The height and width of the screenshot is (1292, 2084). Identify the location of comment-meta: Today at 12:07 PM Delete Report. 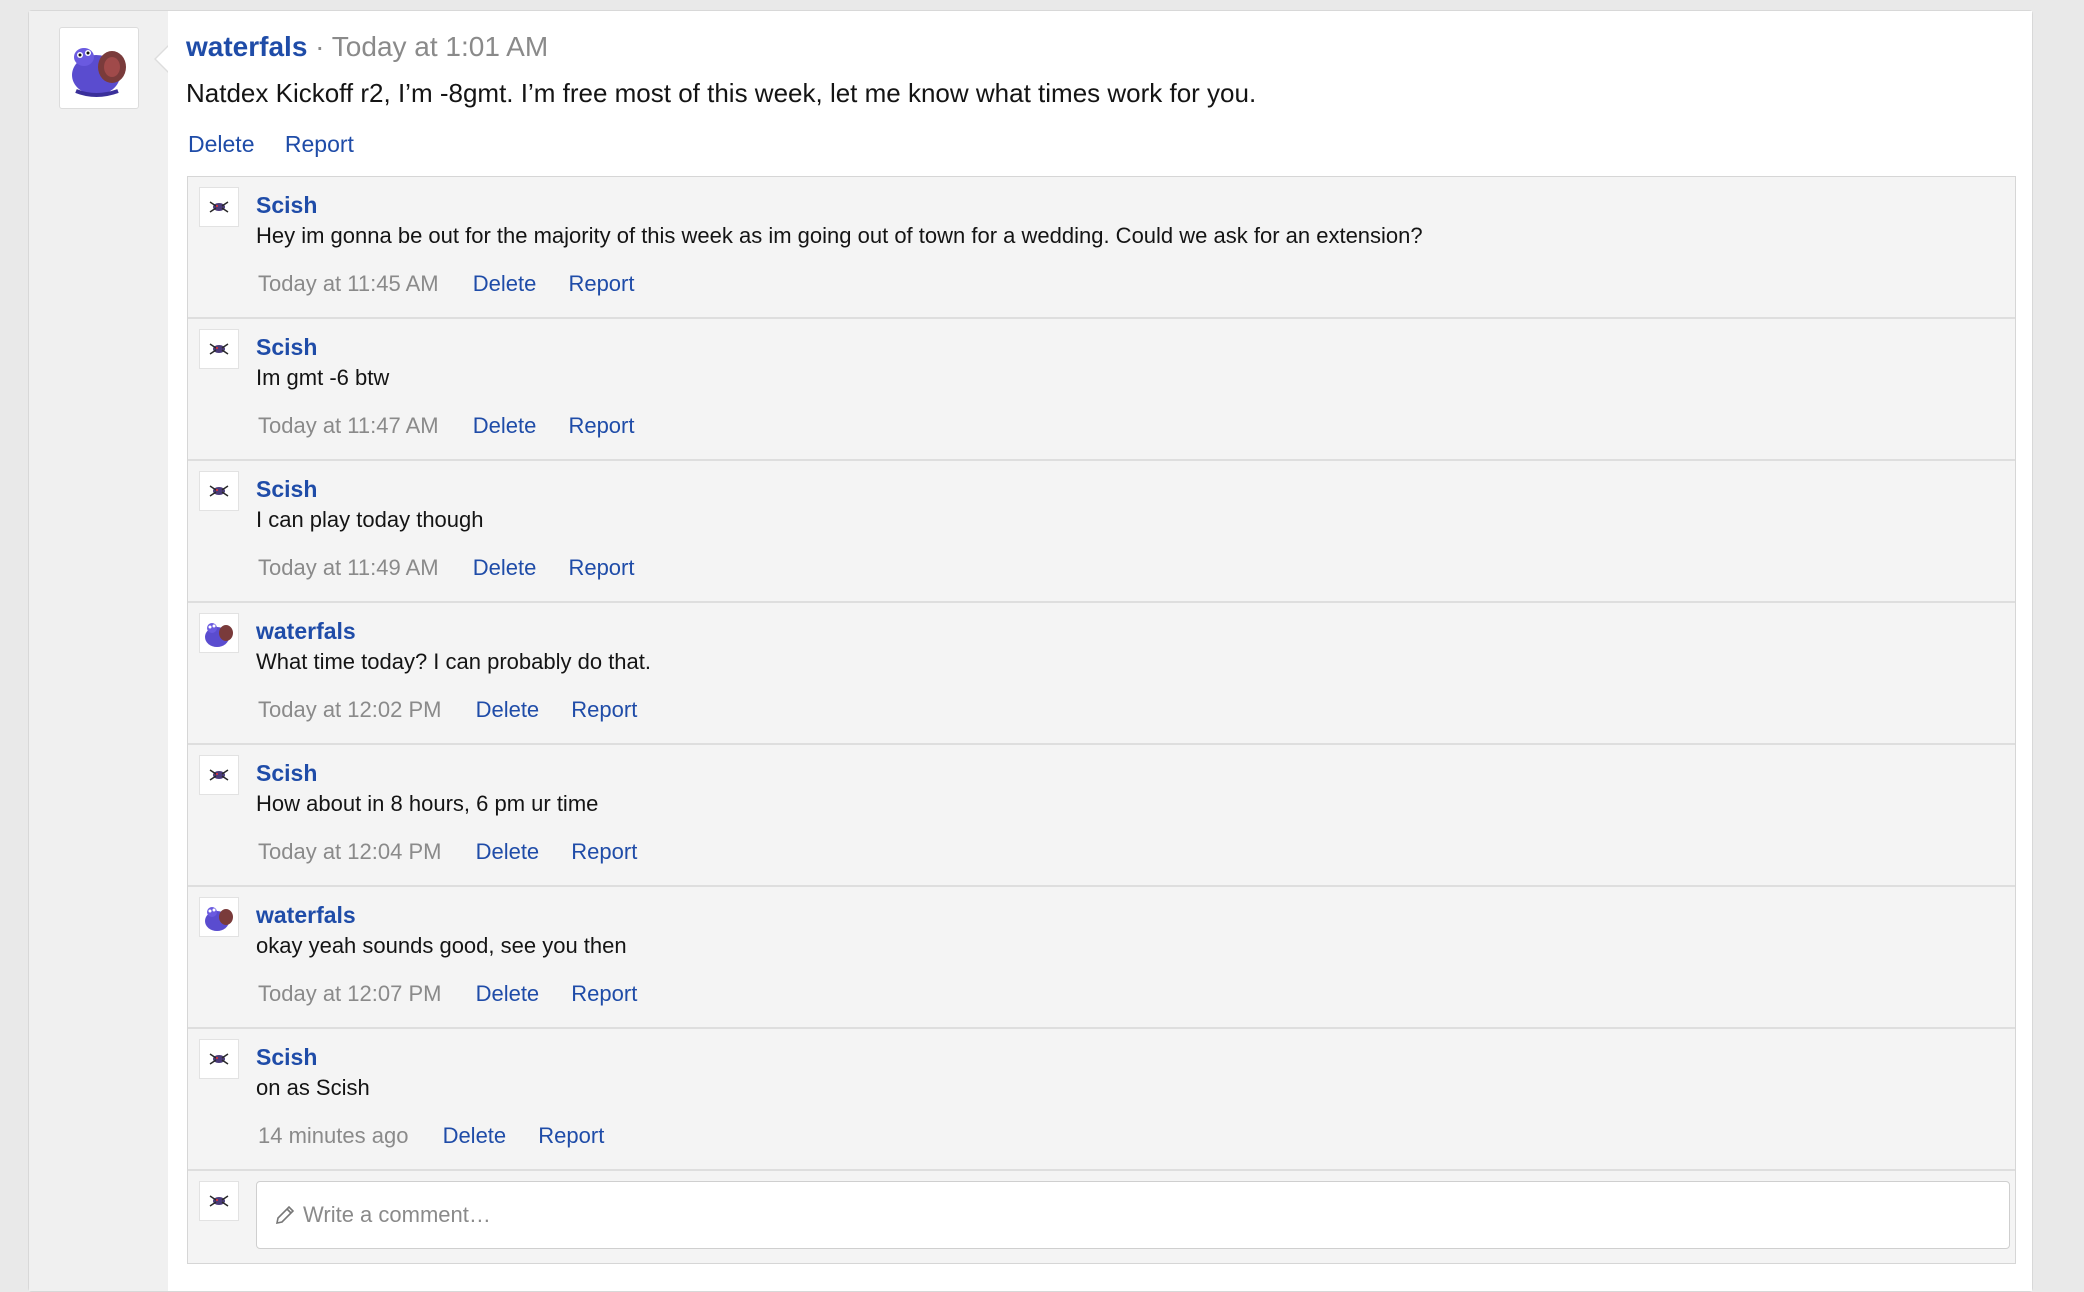
(460, 994).